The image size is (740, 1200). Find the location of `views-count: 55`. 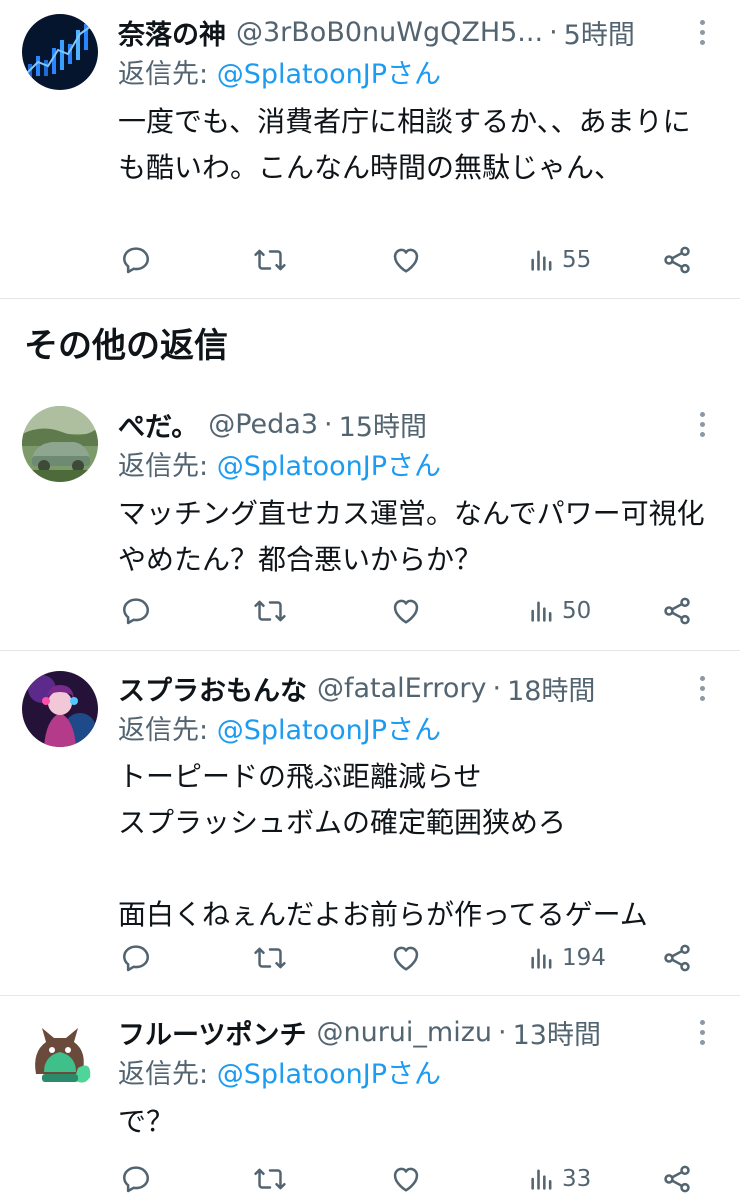

views-count: 55 is located at coordinates (577, 260).